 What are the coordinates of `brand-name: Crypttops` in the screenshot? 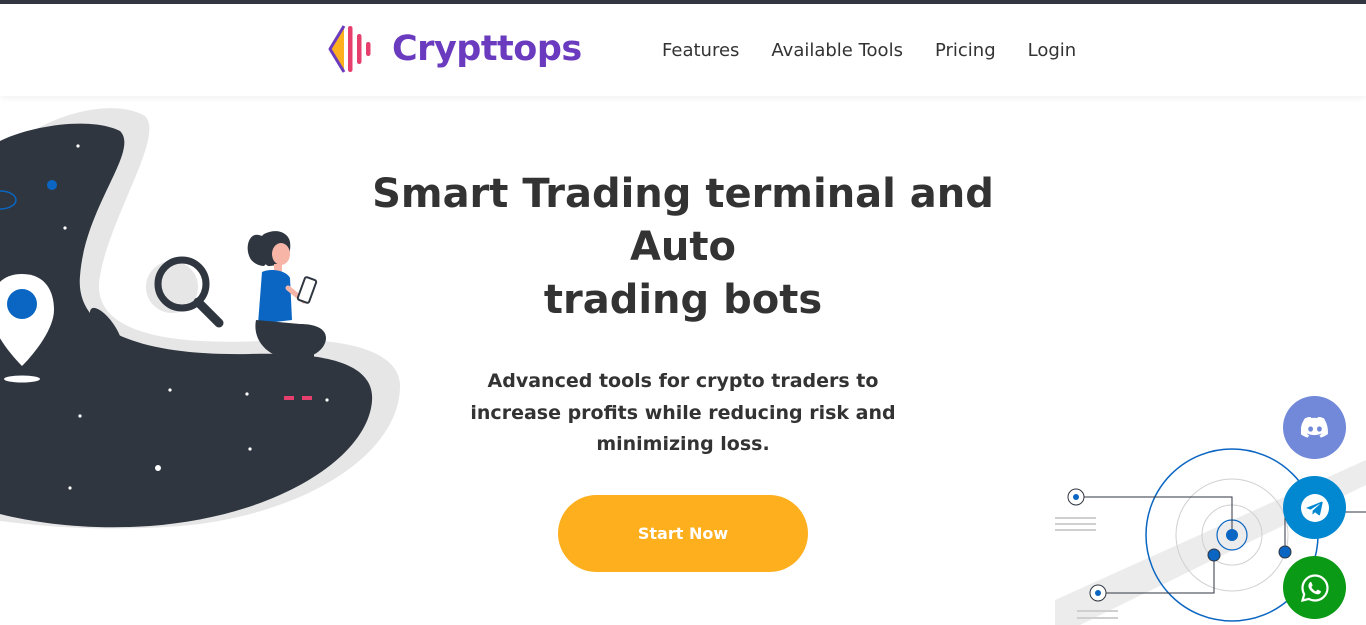 It's located at (487, 49).